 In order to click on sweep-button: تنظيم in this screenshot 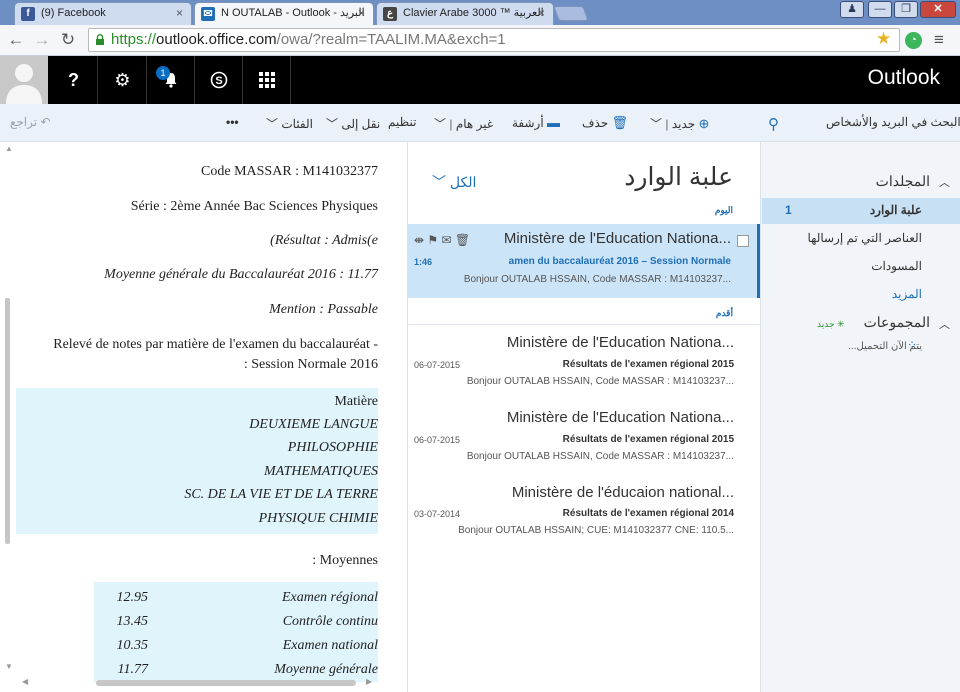, I will do `click(402, 122)`.